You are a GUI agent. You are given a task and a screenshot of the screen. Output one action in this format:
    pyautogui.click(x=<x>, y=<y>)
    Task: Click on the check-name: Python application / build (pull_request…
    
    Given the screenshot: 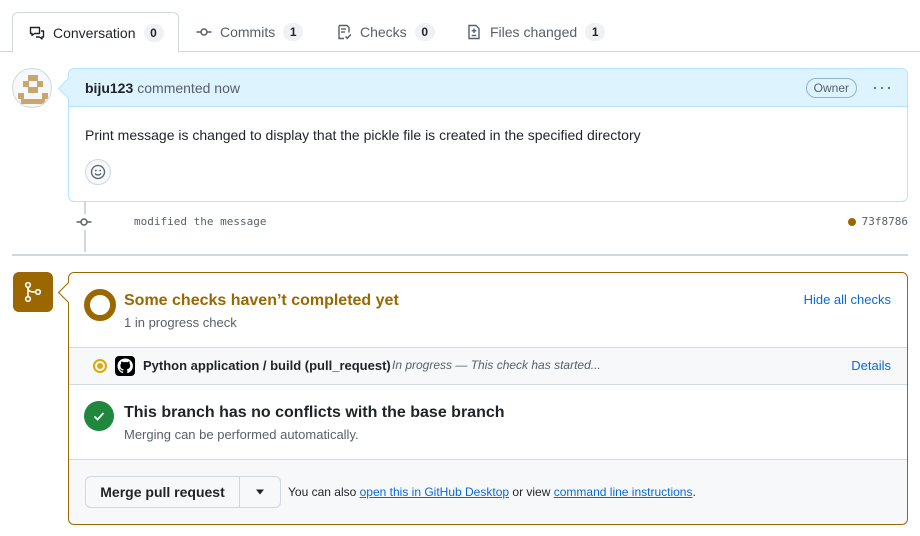 What is the action you would take?
    pyautogui.click(x=267, y=365)
    